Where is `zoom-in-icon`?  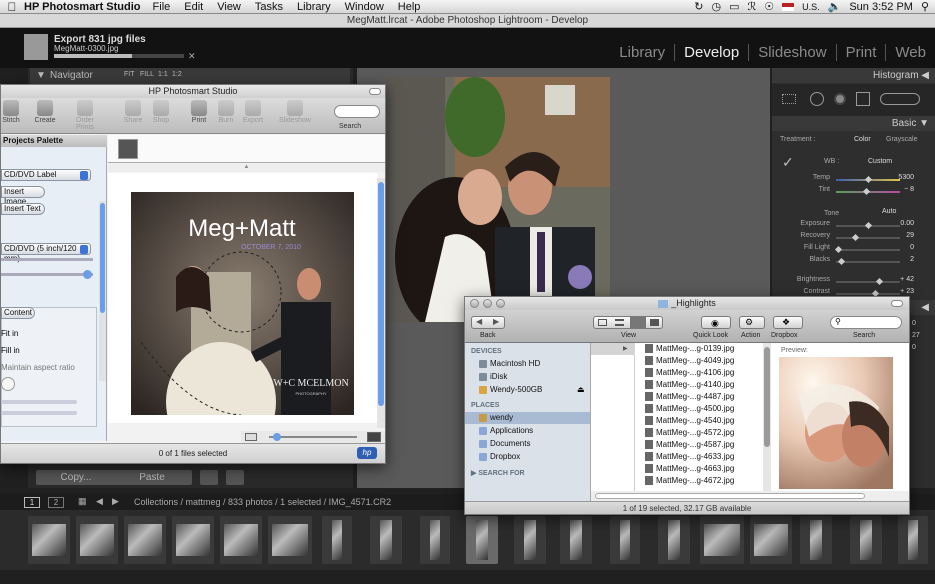 zoom-in-icon is located at coordinates (374, 437).